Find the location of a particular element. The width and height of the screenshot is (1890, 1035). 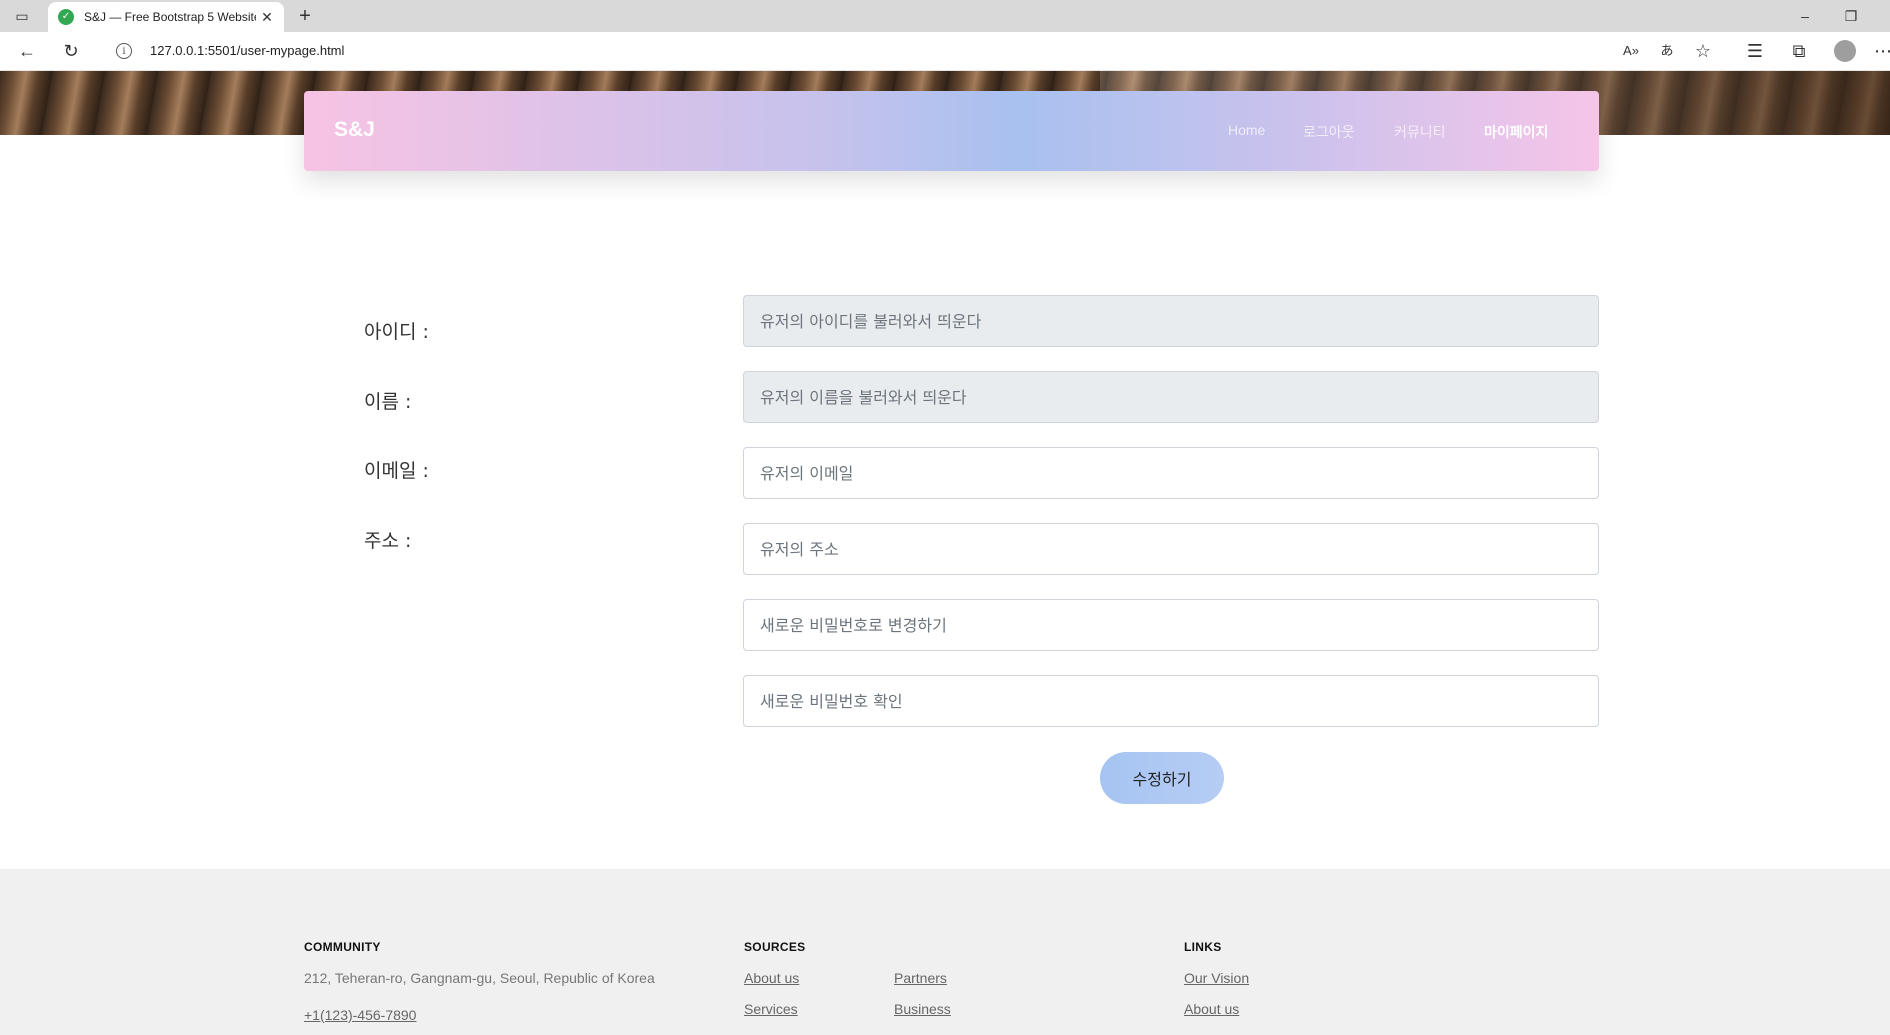

name-label: 이름 : is located at coordinates (388, 402).